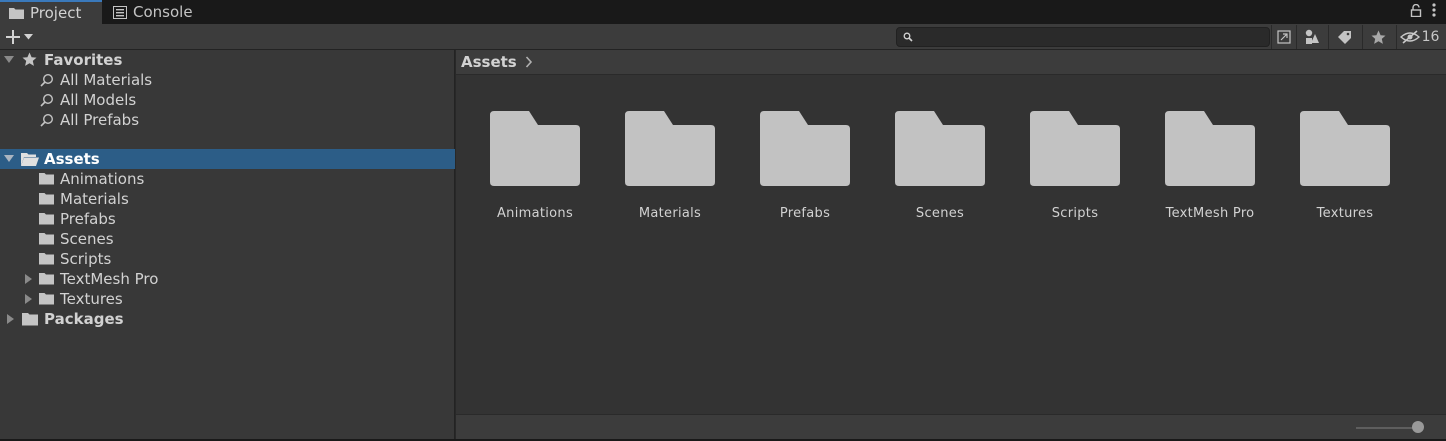  What do you see at coordinates (163, 12) in the screenshot?
I see `tab-console-label: Console` at bounding box center [163, 12].